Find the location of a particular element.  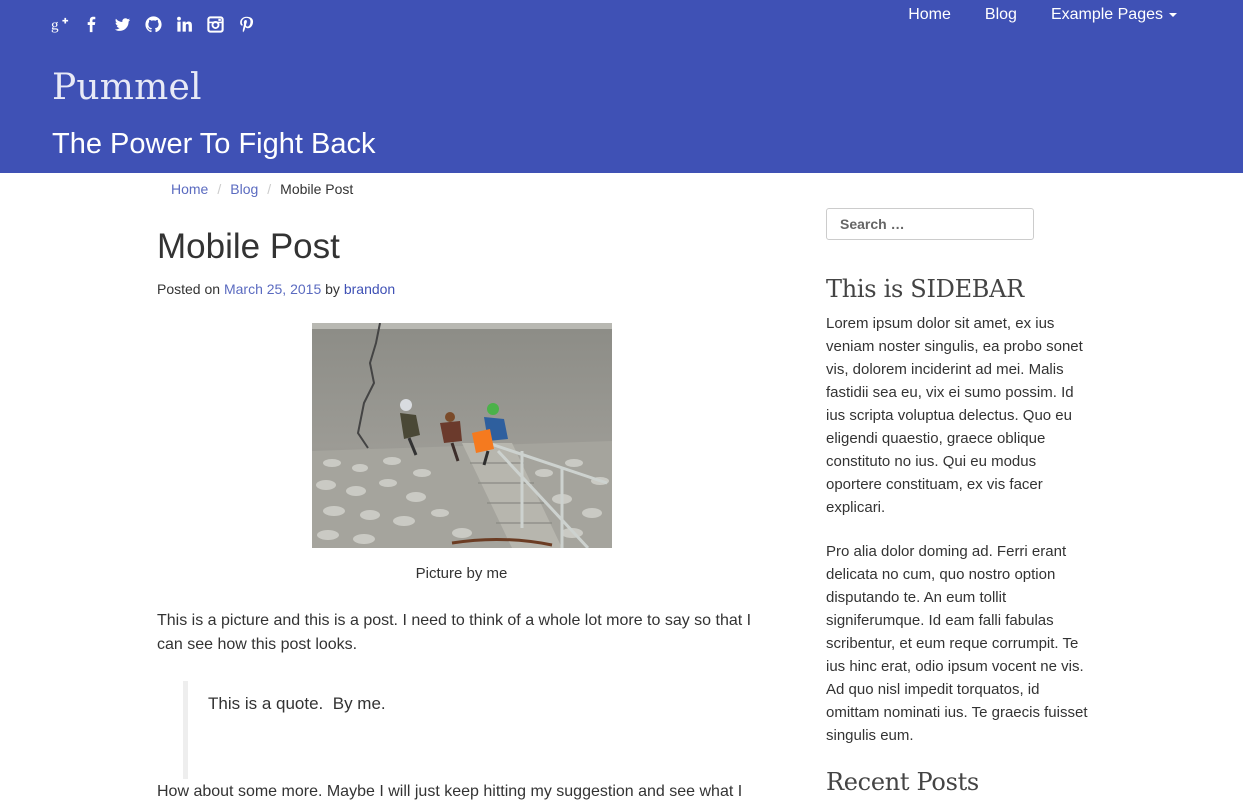

nav-home: Home is located at coordinates (929, 15).